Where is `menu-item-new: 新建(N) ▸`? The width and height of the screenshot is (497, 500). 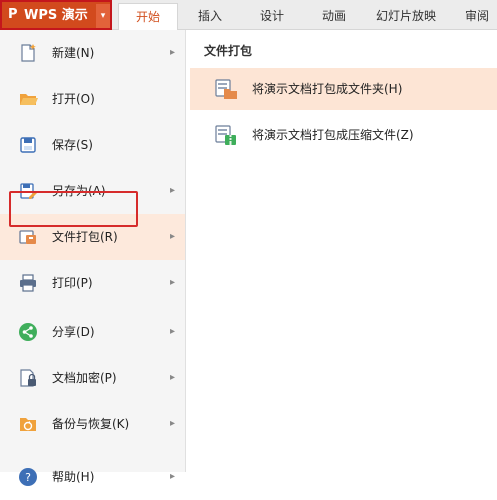
menu-item-new: 新建(N) ▸ is located at coordinates (92, 53).